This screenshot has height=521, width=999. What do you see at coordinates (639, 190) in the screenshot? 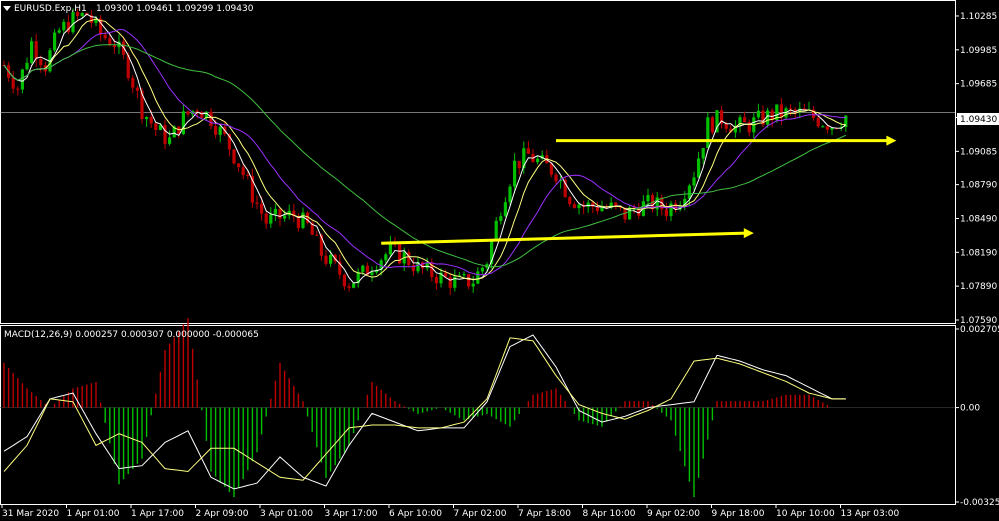
I see `annotation-arrows-layer` at bounding box center [639, 190].